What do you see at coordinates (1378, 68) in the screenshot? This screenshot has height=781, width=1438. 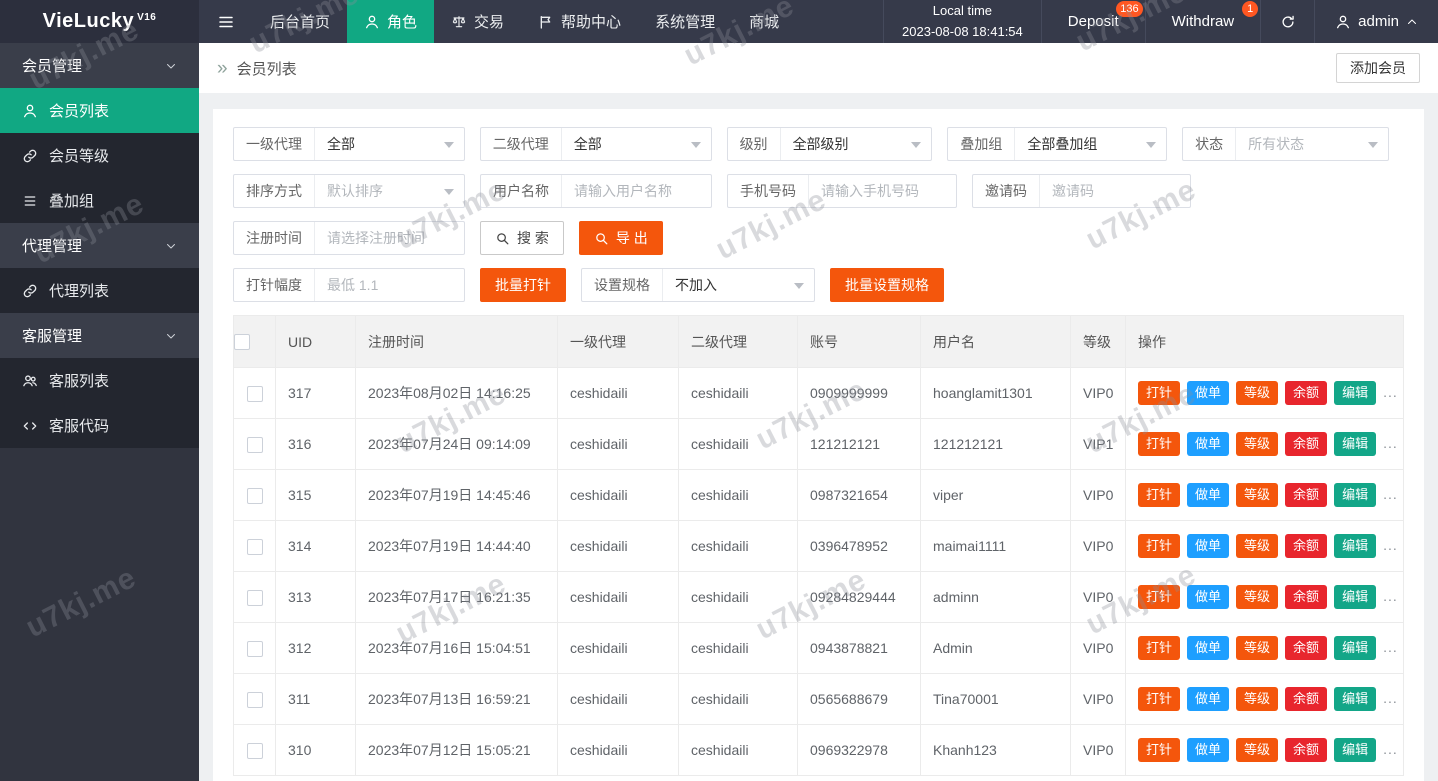 I see `add-member-button: 添加会员` at bounding box center [1378, 68].